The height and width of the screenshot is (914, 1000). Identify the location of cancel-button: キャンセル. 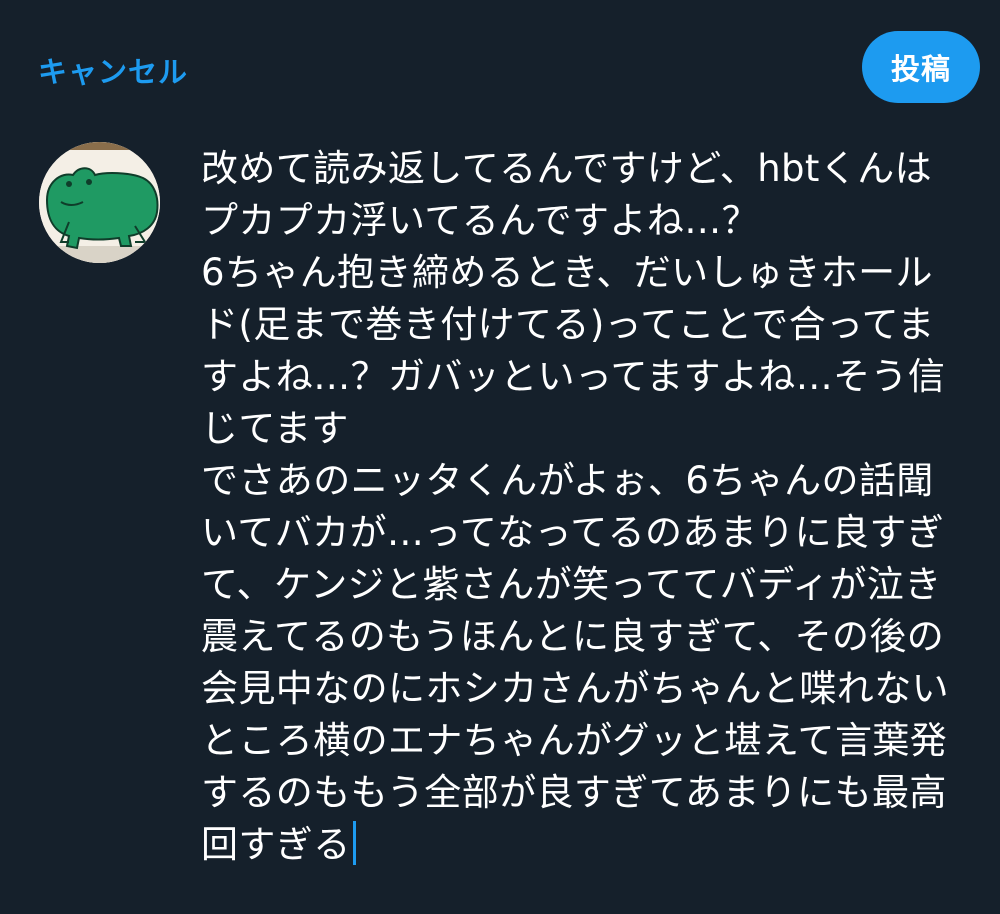
(113, 70).